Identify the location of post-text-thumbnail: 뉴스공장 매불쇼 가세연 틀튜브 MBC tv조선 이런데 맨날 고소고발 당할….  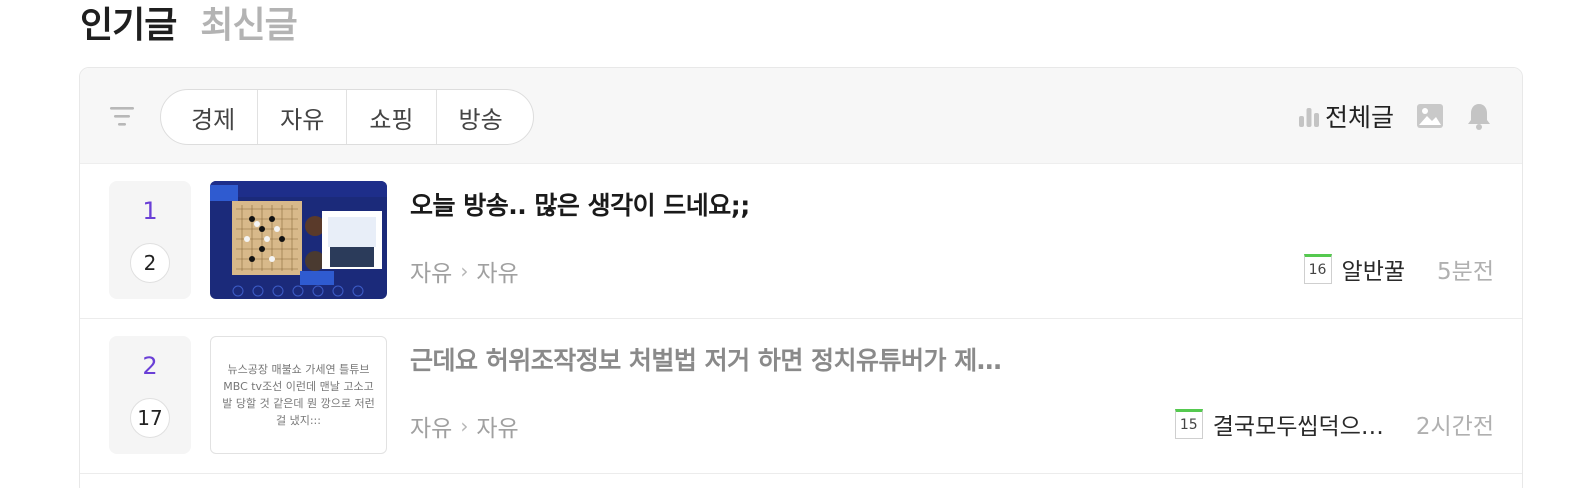
(298, 395).